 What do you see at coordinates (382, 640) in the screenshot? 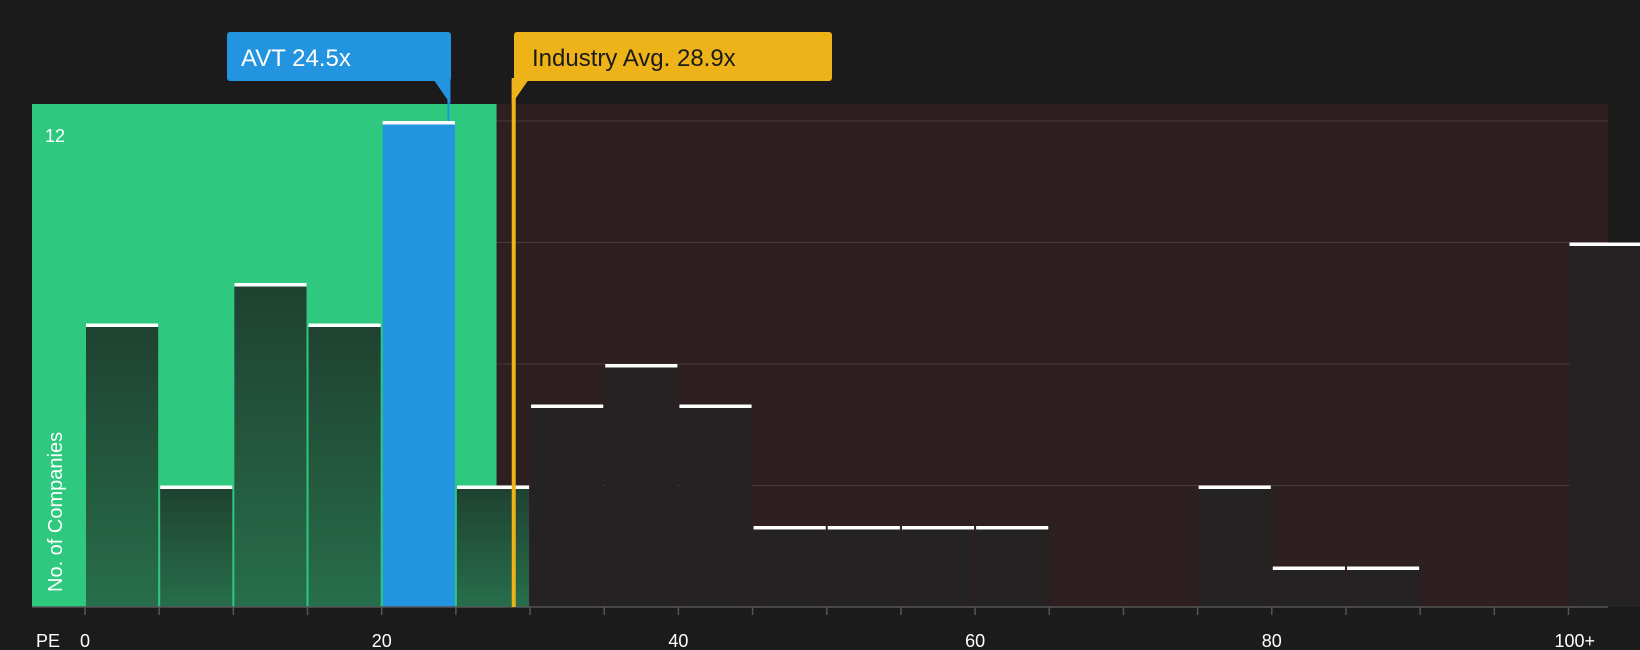
I see `x-tick-label: 20` at bounding box center [382, 640].